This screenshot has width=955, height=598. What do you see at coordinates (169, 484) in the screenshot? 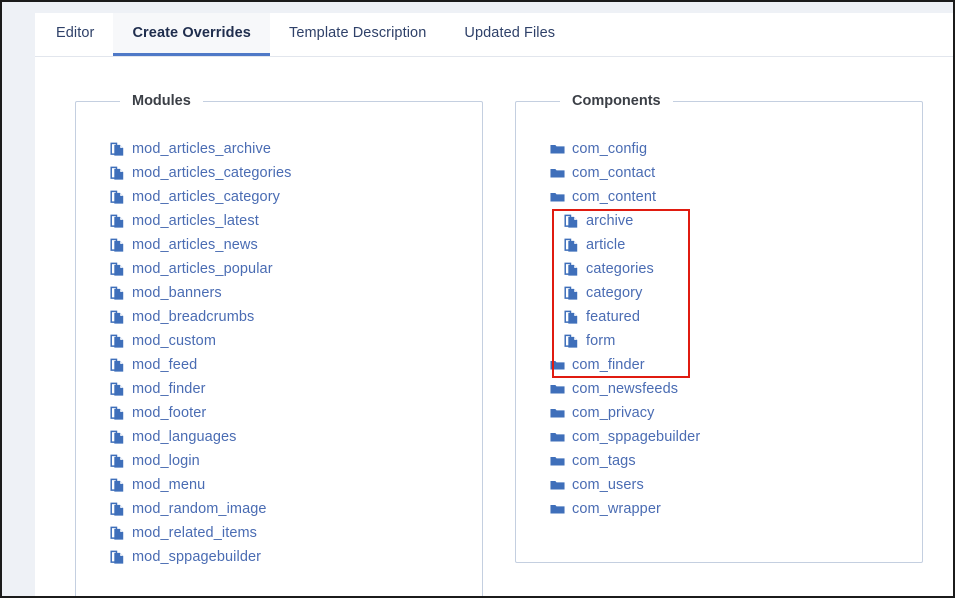
I see `file-label: mod_menu` at bounding box center [169, 484].